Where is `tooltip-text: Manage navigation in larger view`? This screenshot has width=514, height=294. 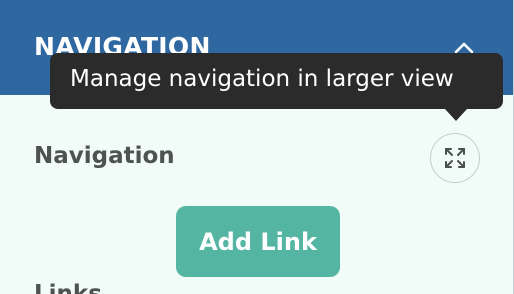 tooltip-text: Manage navigation in larger view is located at coordinates (262, 79).